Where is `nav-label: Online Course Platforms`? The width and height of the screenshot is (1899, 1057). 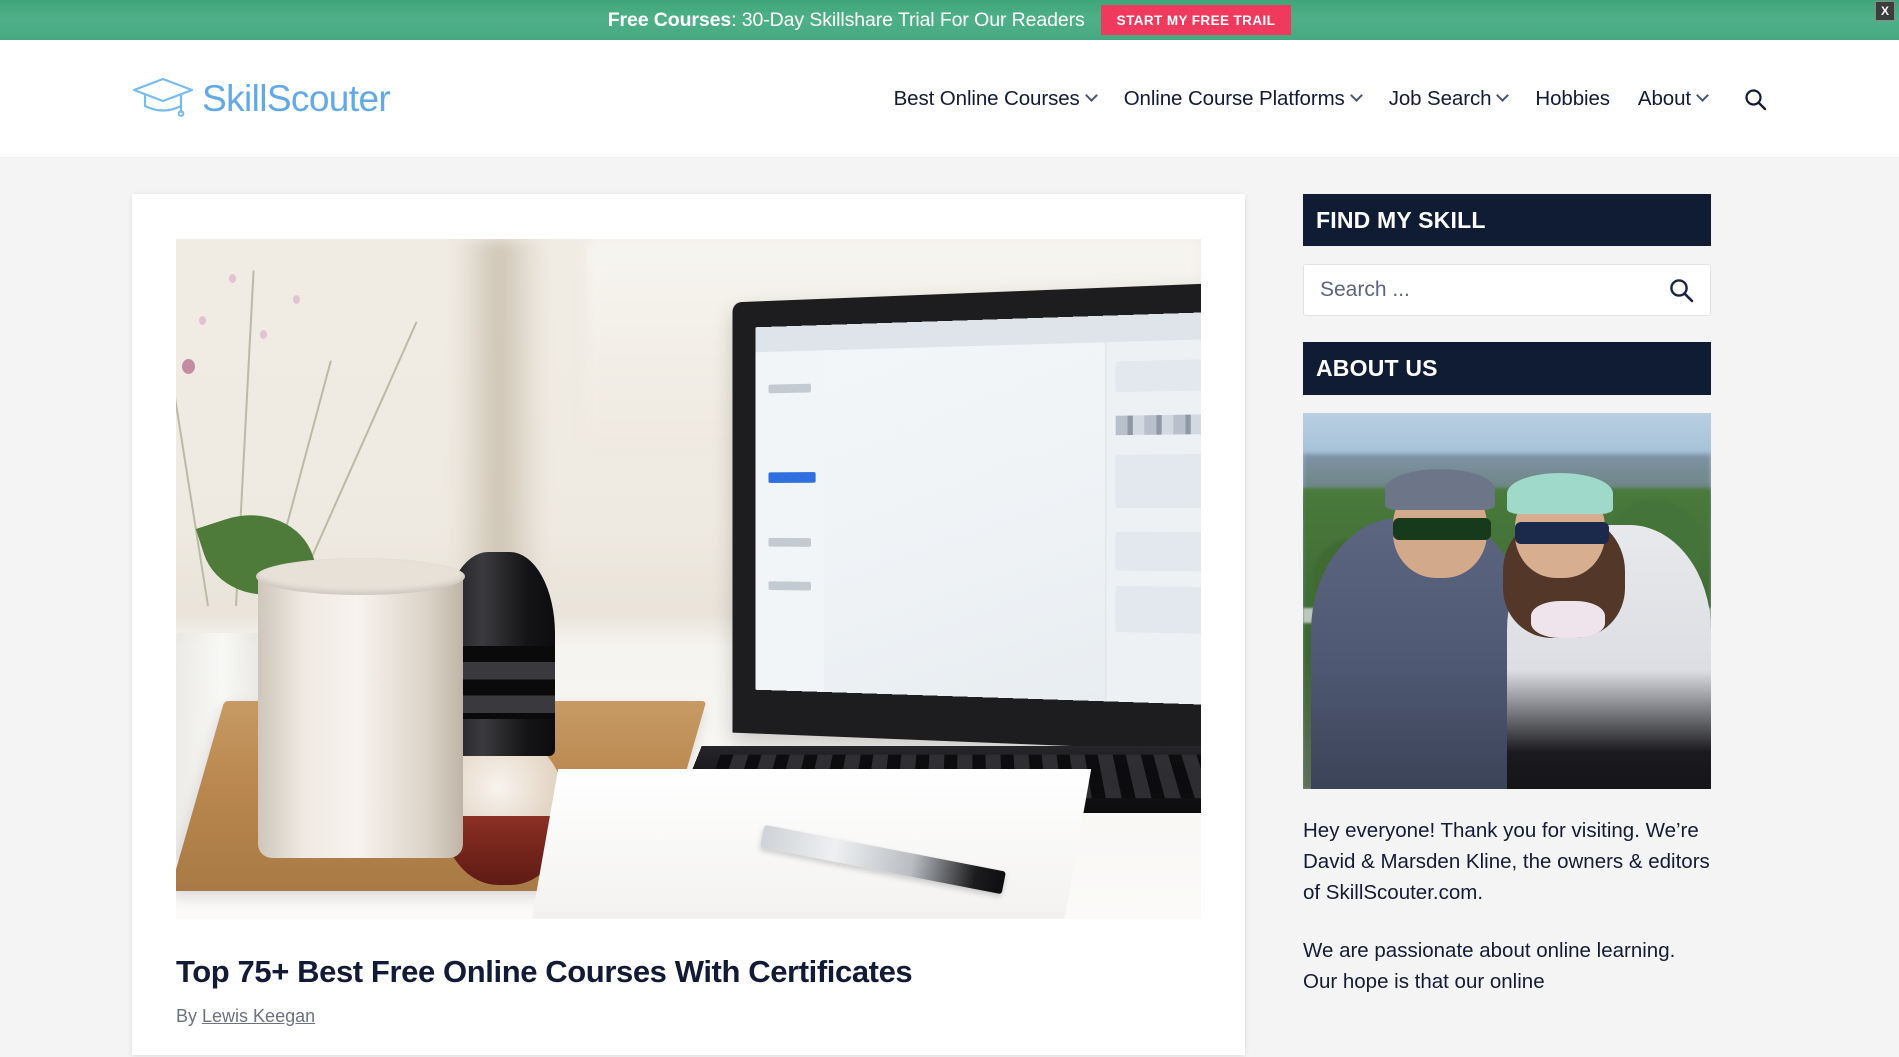 nav-label: Online Course Platforms is located at coordinates (1234, 98).